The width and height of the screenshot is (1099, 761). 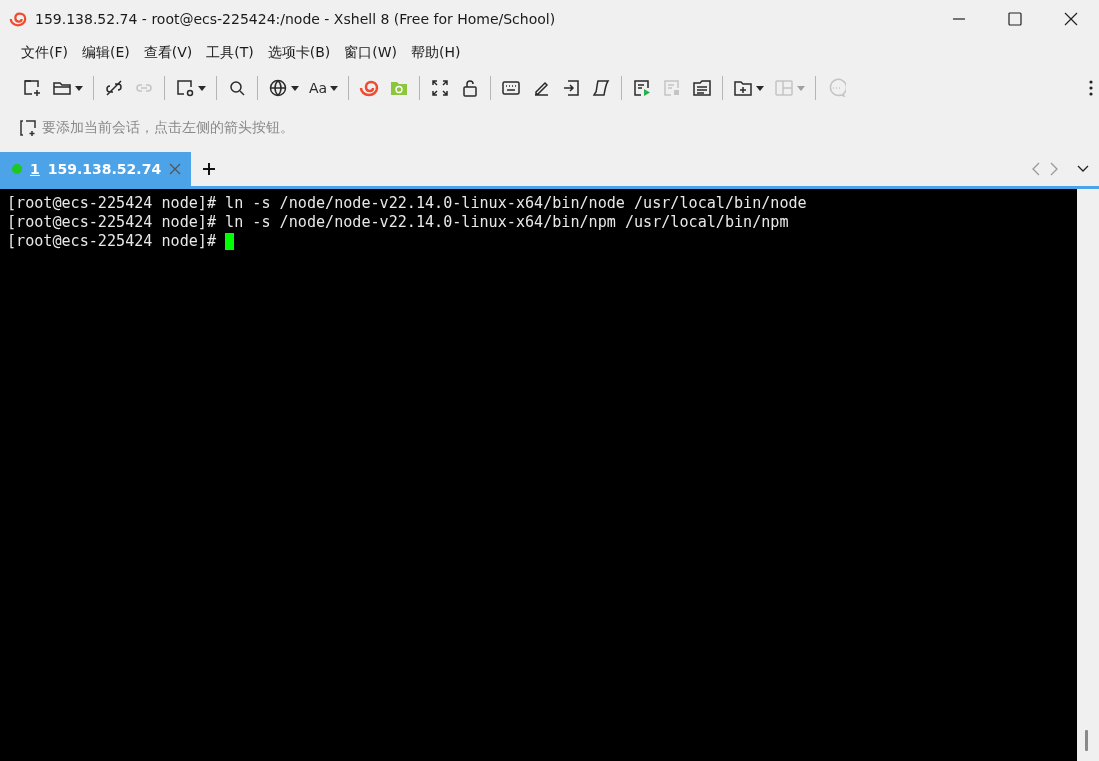 I want to click on tab-label: 159.138.52.74, so click(x=104, y=169).